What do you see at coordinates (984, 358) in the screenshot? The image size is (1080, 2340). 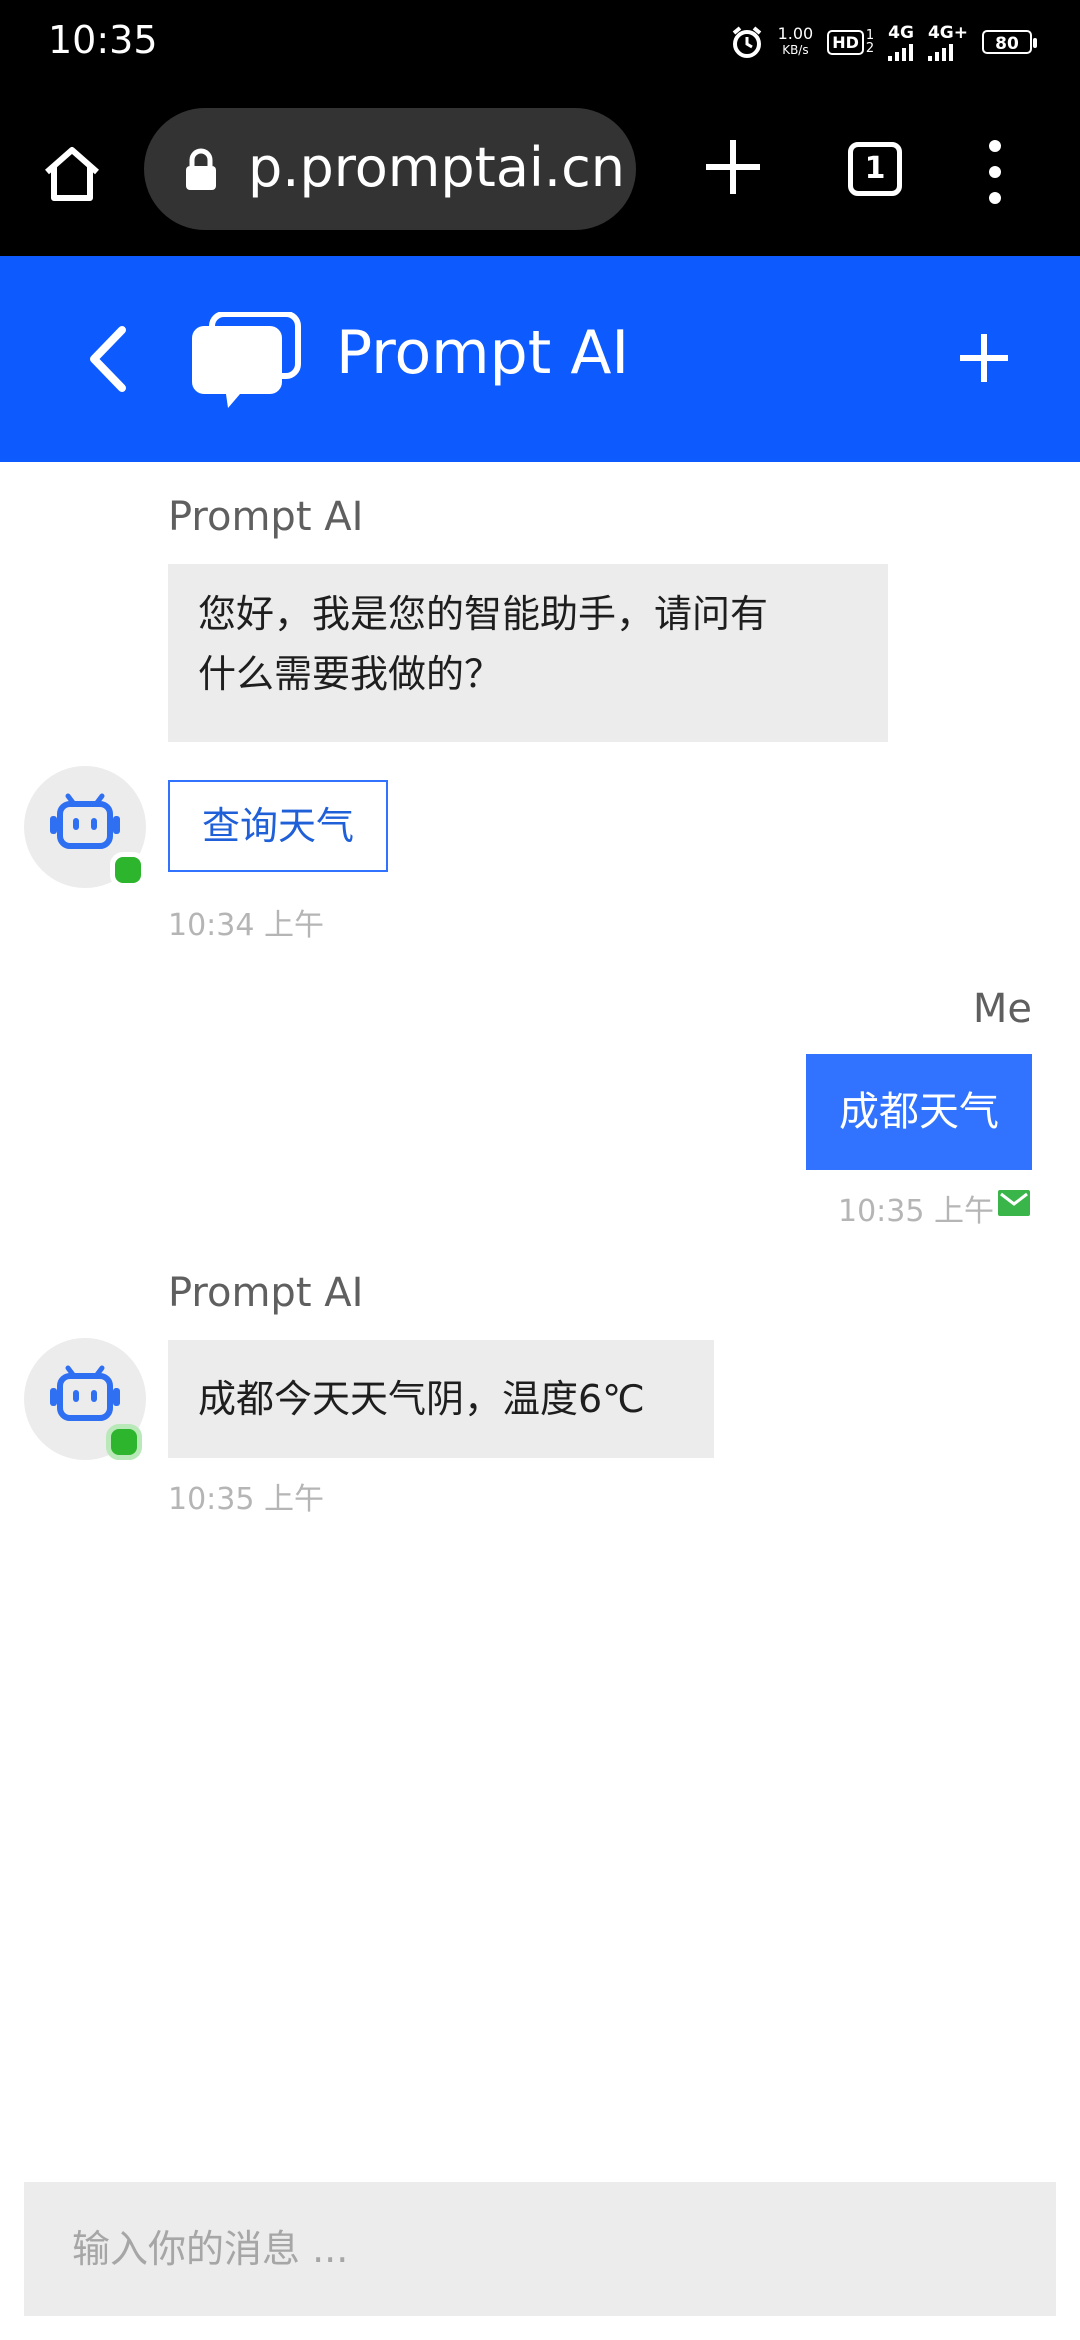 I see `add-button` at bounding box center [984, 358].